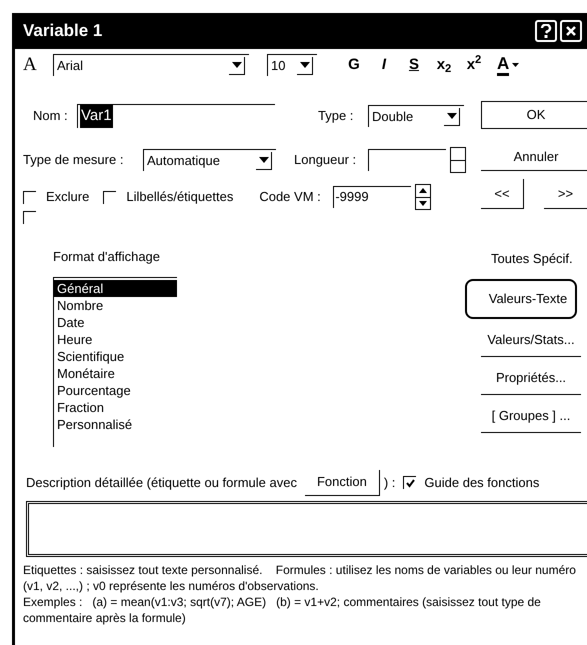 The height and width of the screenshot is (645, 587). Describe the element at coordinates (565, 194) in the screenshot. I see `next-button: >>` at that location.